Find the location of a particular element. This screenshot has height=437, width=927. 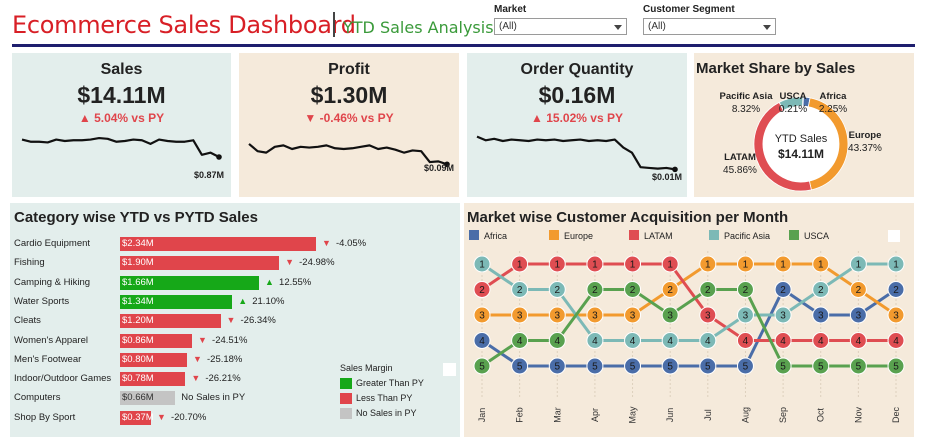

legend-title: Sales Margin is located at coordinates (366, 368).